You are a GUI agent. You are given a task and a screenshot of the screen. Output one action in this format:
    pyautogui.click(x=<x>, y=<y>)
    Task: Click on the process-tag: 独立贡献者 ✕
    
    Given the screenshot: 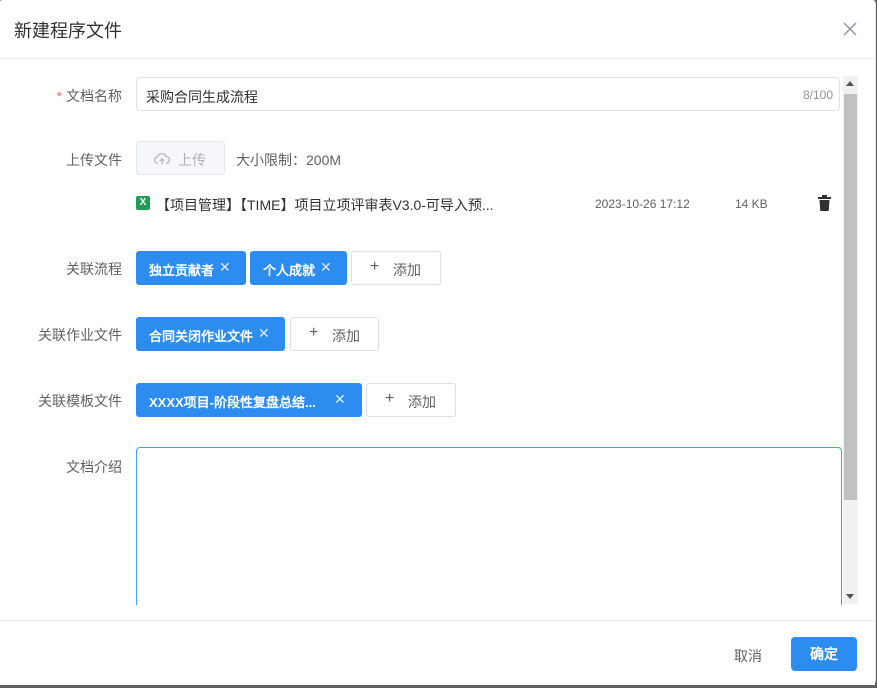 What is the action you would take?
    pyautogui.click(x=191, y=268)
    